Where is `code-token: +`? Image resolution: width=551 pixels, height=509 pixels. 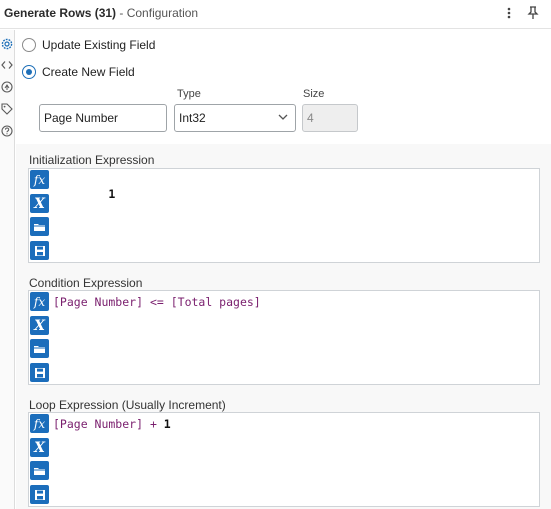
code-token: + is located at coordinates (153, 424).